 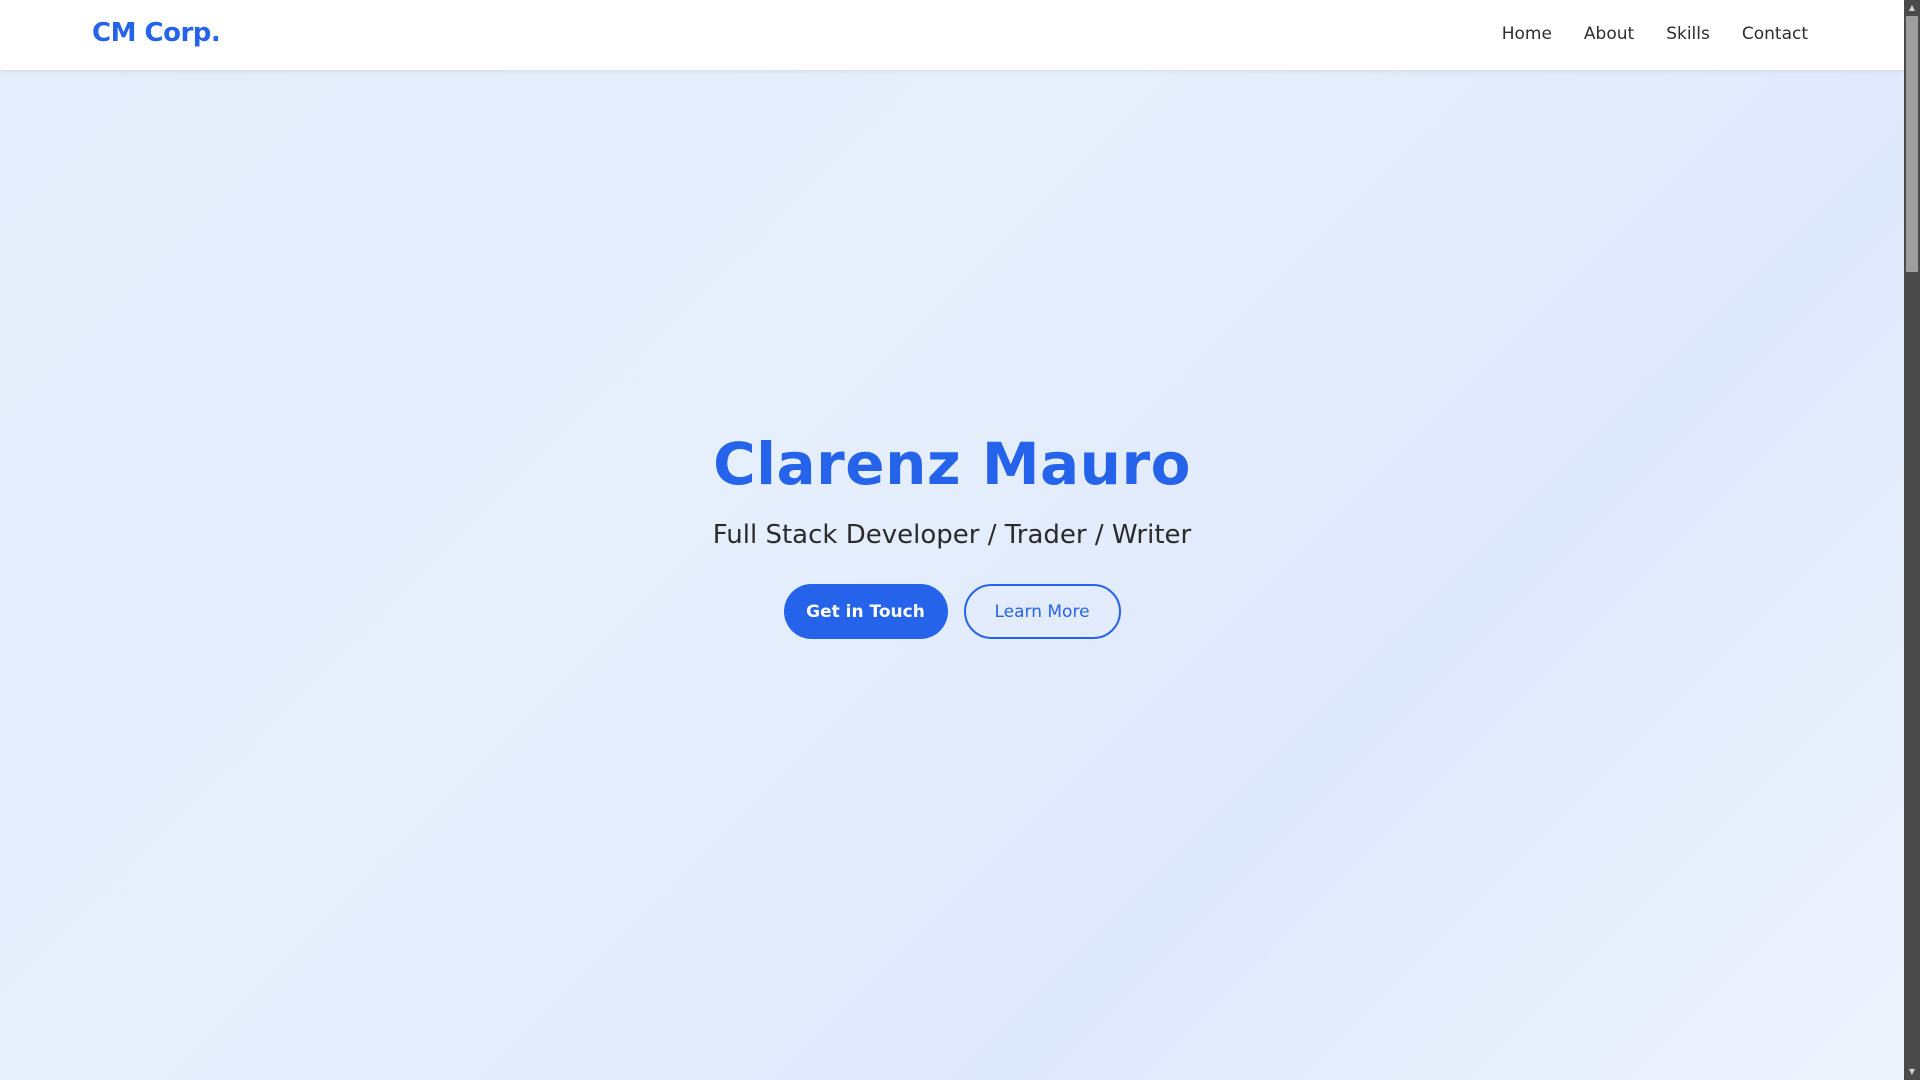 What do you see at coordinates (156, 33) in the screenshot?
I see `brand-logo: CM Corp.` at bounding box center [156, 33].